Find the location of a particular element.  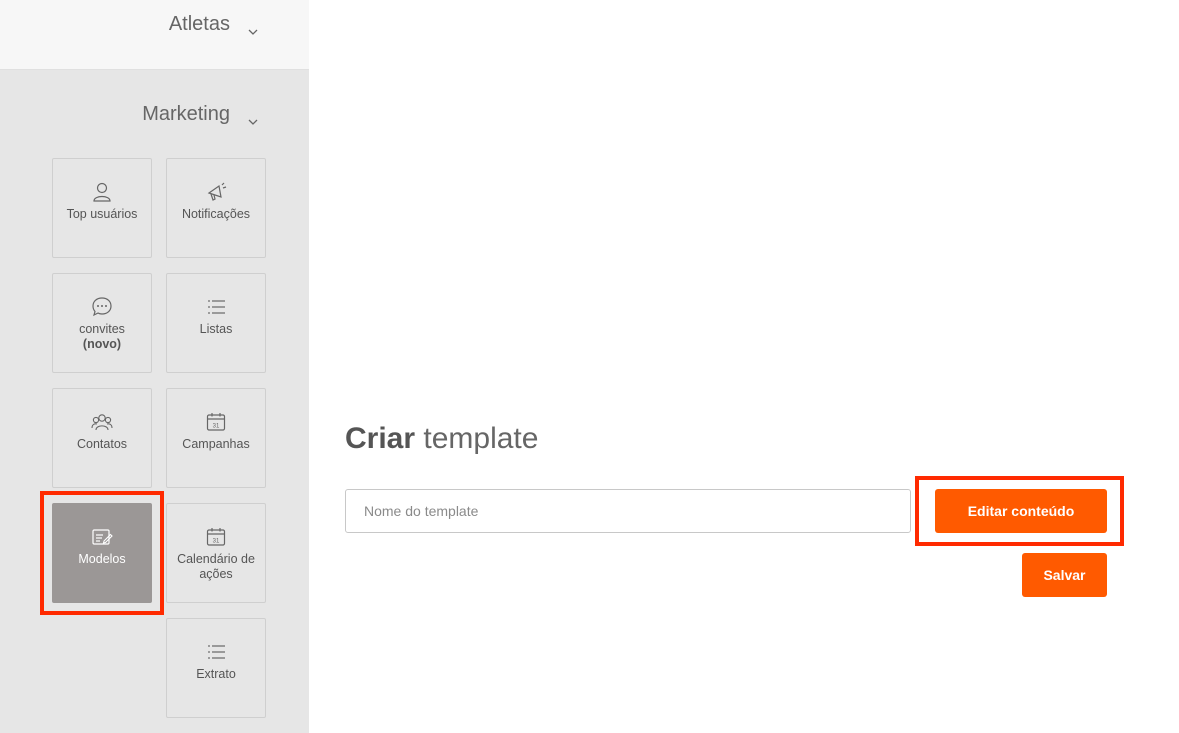

tile-campanhas: 31 Campanhas is located at coordinates (216, 438).